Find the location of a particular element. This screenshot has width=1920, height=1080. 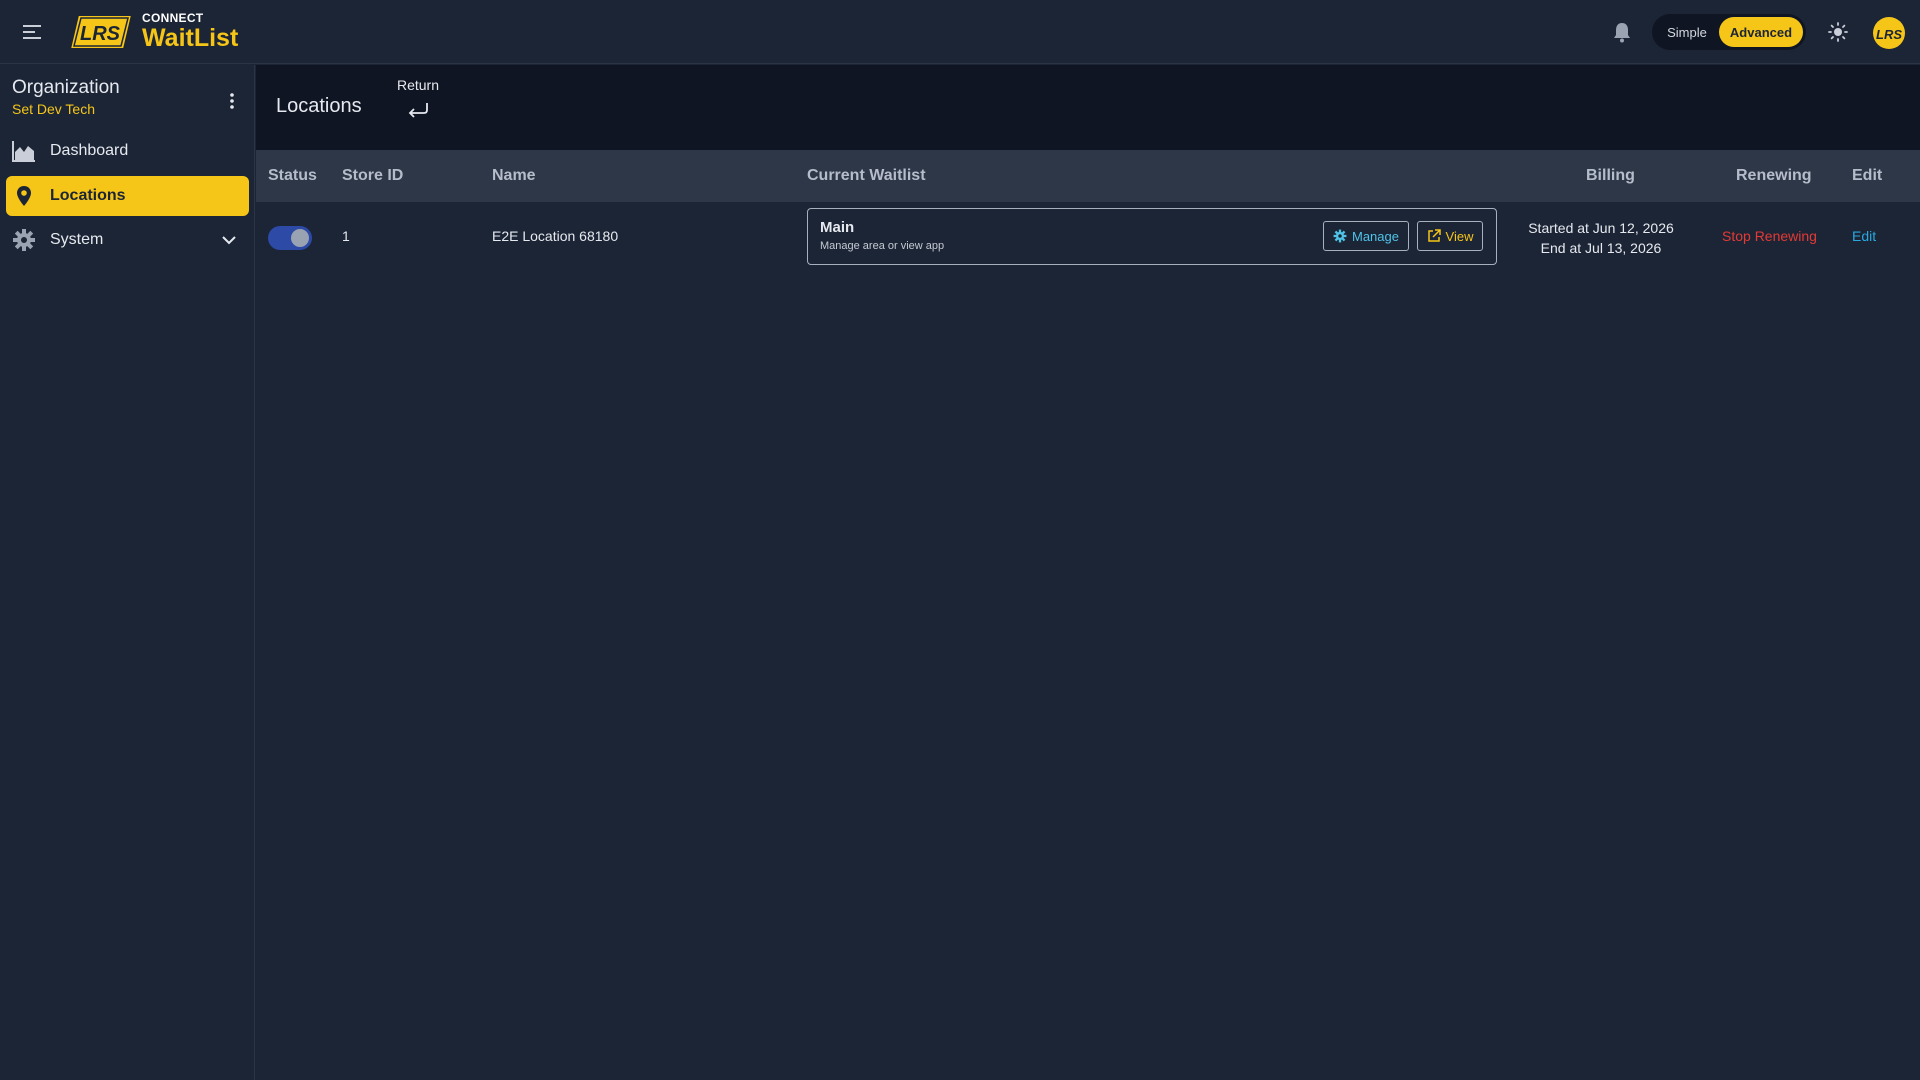

menu-icon is located at coordinates (32, 32).